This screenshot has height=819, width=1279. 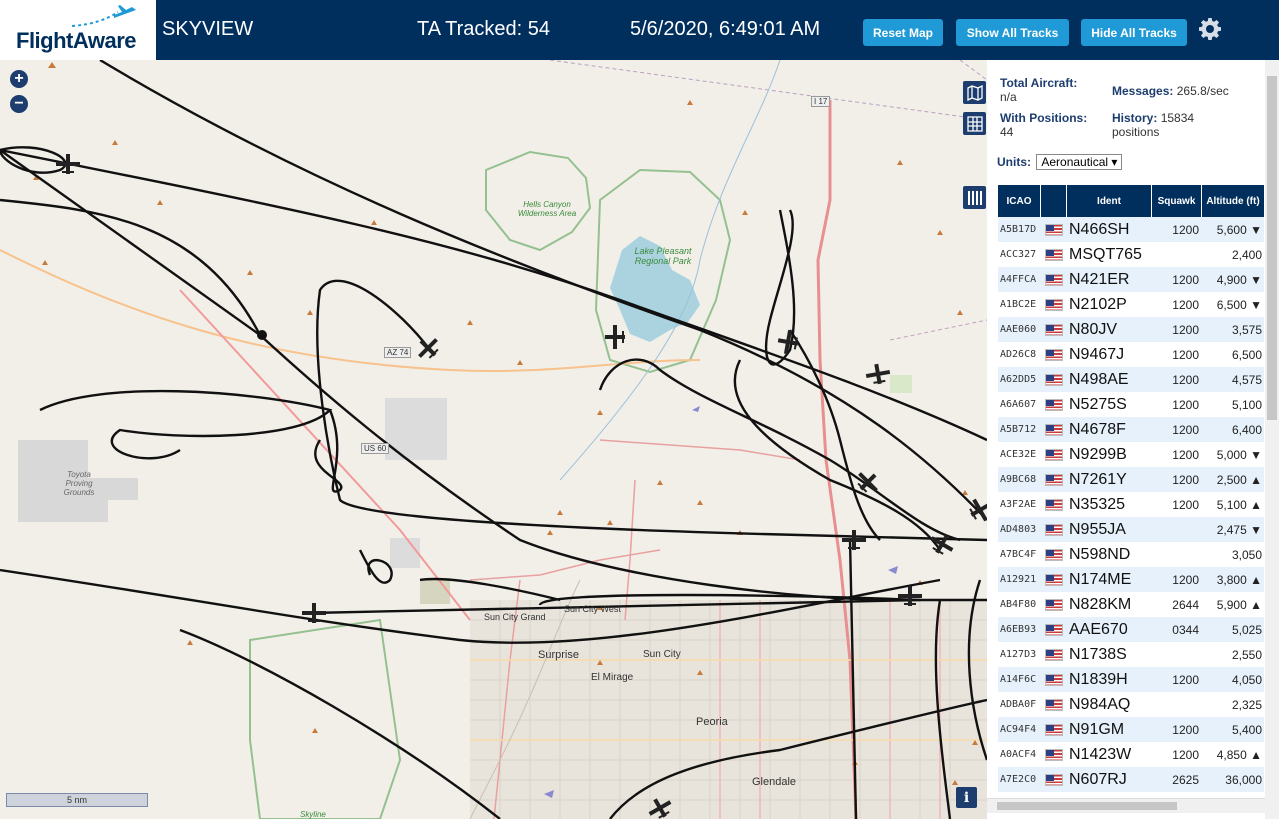 What do you see at coordinates (974, 92) in the screenshot?
I see `map-layers-button` at bounding box center [974, 92].